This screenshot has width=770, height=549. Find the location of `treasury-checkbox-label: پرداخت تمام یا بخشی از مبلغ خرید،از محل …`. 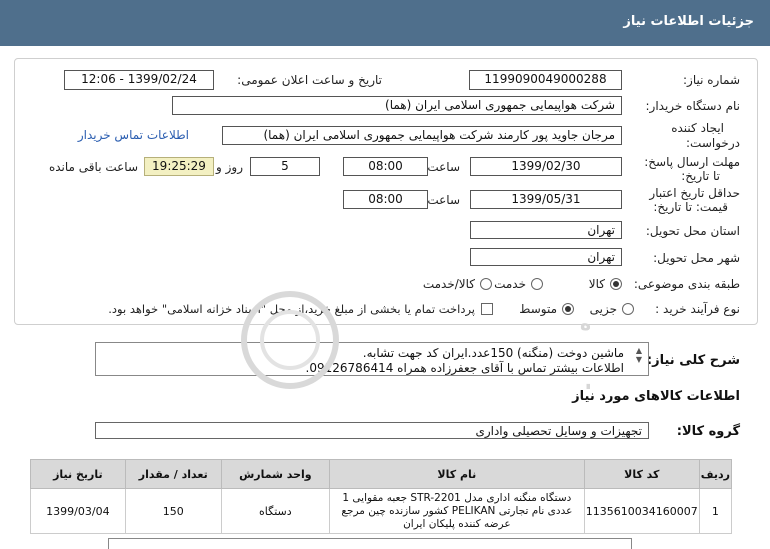

treasury-checkbox-label: پرداخت تمام یا بخشی از مبلغ خرید،از محل … is located at coordinates (291, 309).